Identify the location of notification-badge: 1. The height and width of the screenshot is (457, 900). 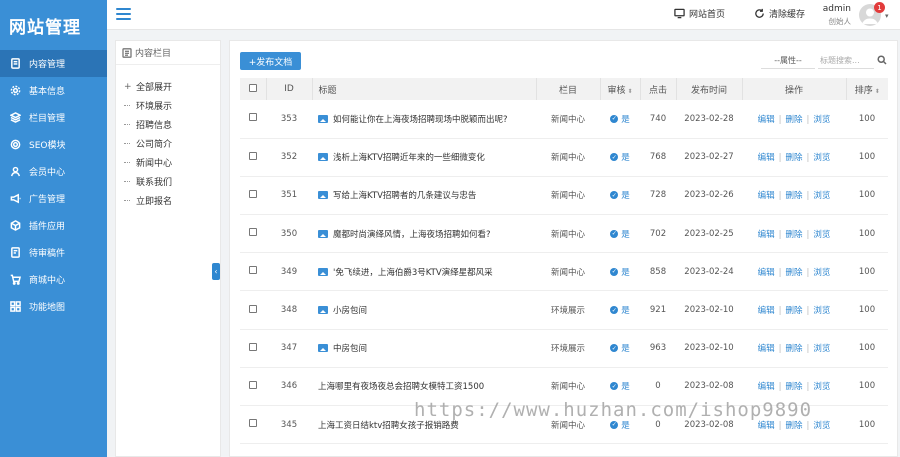
(879, 7).